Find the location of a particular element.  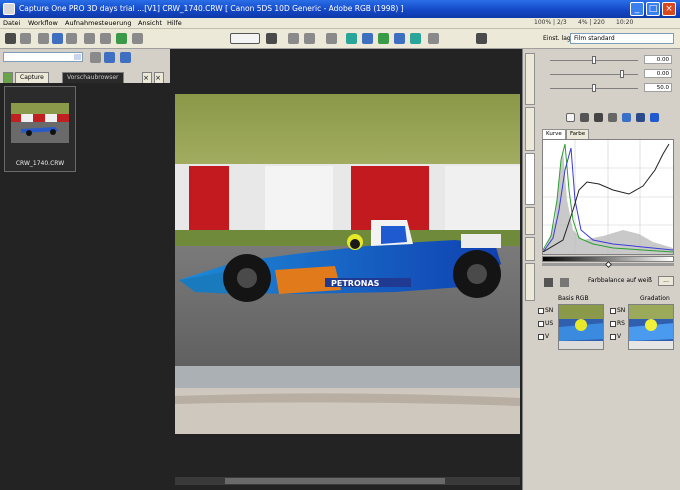

pan-icon is located at coordinates (293, 38).